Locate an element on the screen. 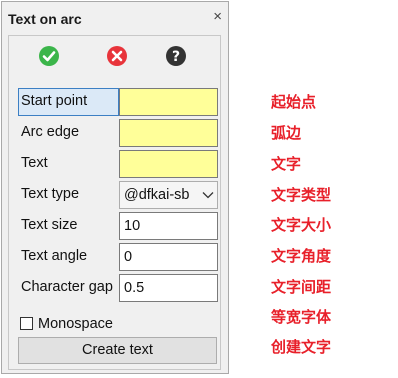 The image size is (398, 378). annotation-monospace: 等宽字体 is located at coordinates (301, 317).